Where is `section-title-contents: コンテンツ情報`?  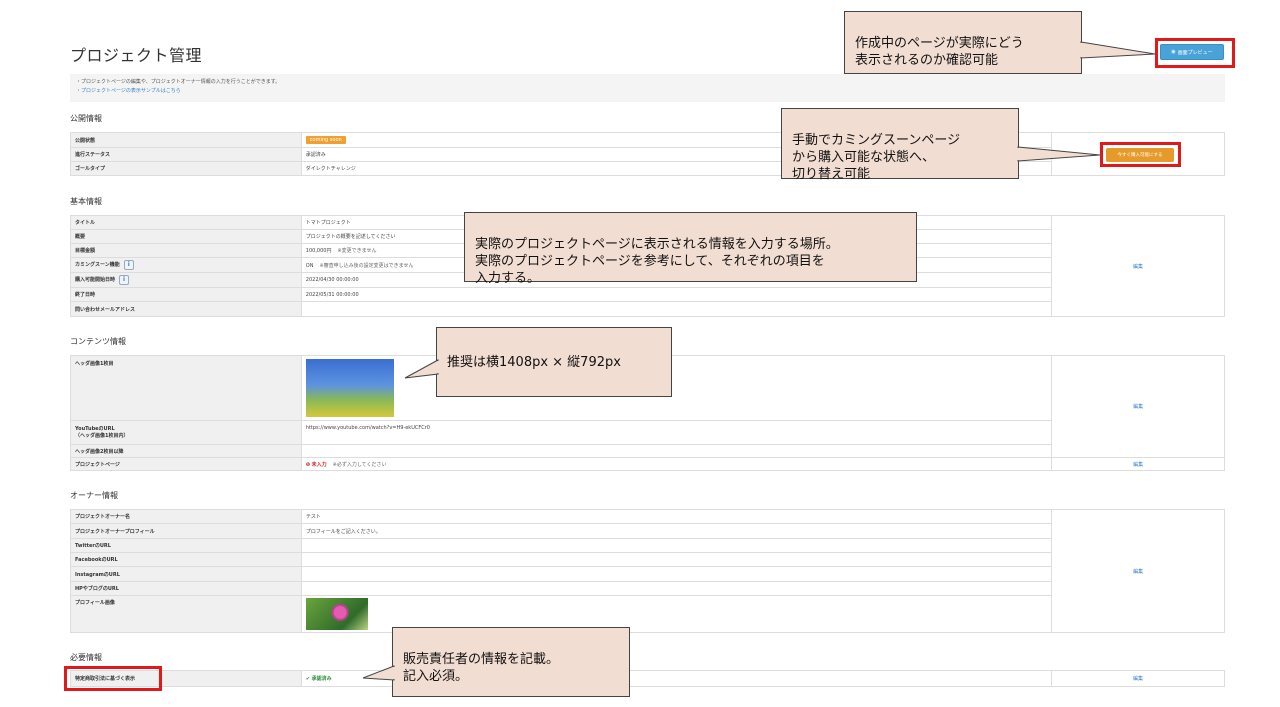
section-title-contents: コンテンツ情報 is located at coordinates (98, 341).